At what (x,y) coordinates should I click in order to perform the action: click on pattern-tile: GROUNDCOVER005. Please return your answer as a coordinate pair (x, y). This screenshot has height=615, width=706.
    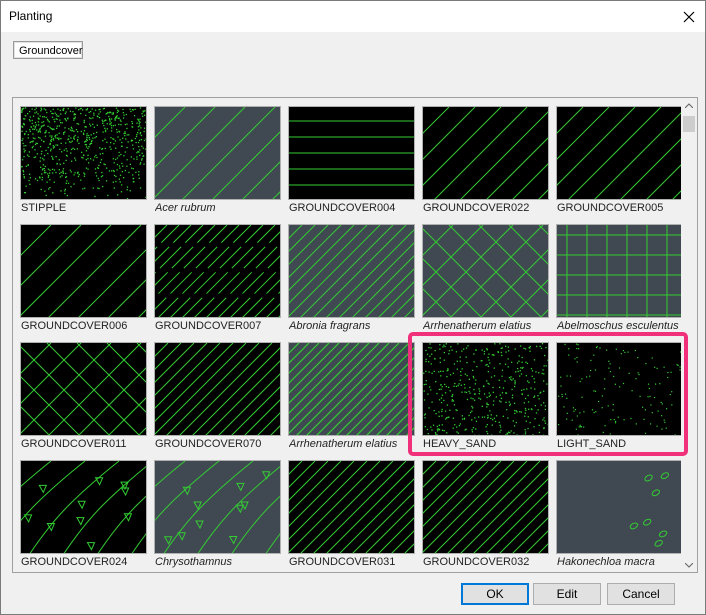
    Looking at the image, I should click on (619, 164).